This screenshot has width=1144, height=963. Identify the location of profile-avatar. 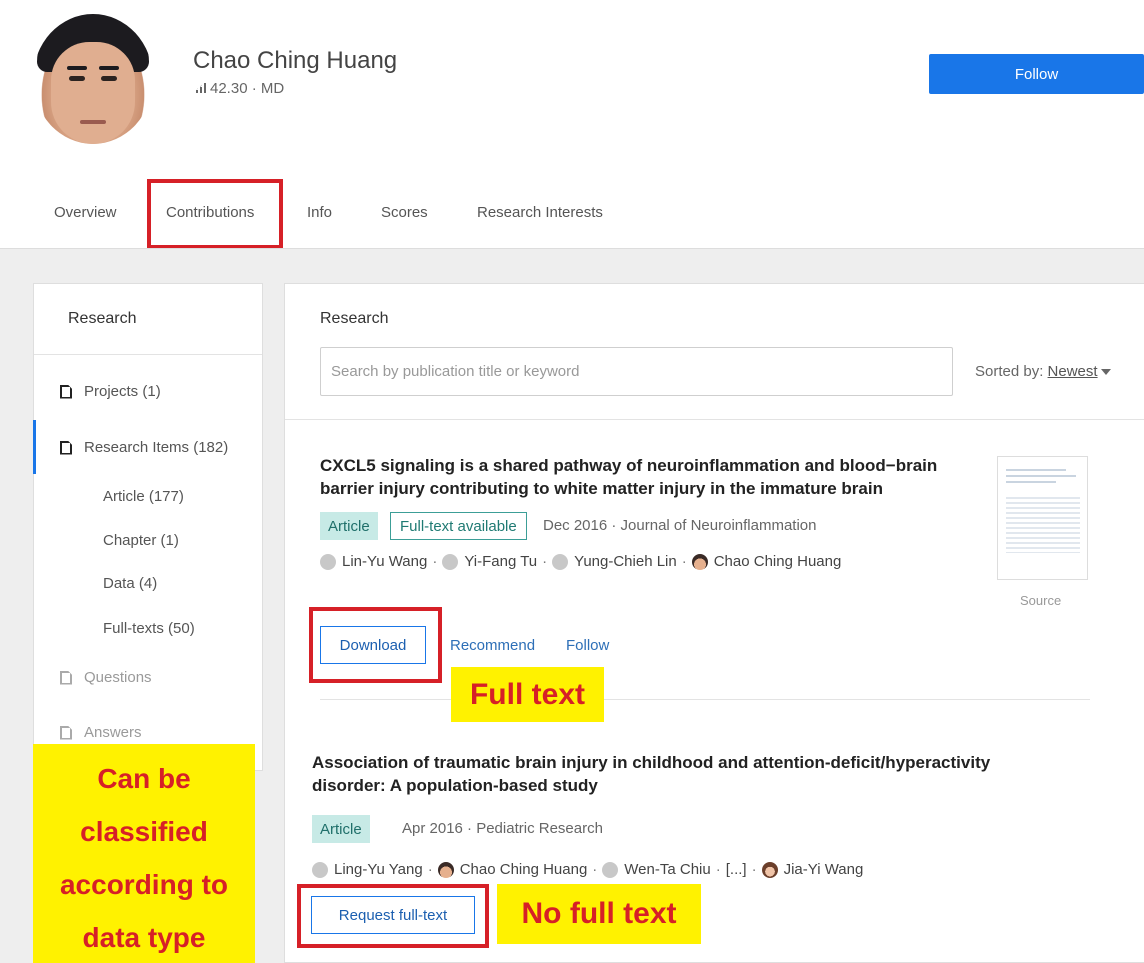
(93, 79).